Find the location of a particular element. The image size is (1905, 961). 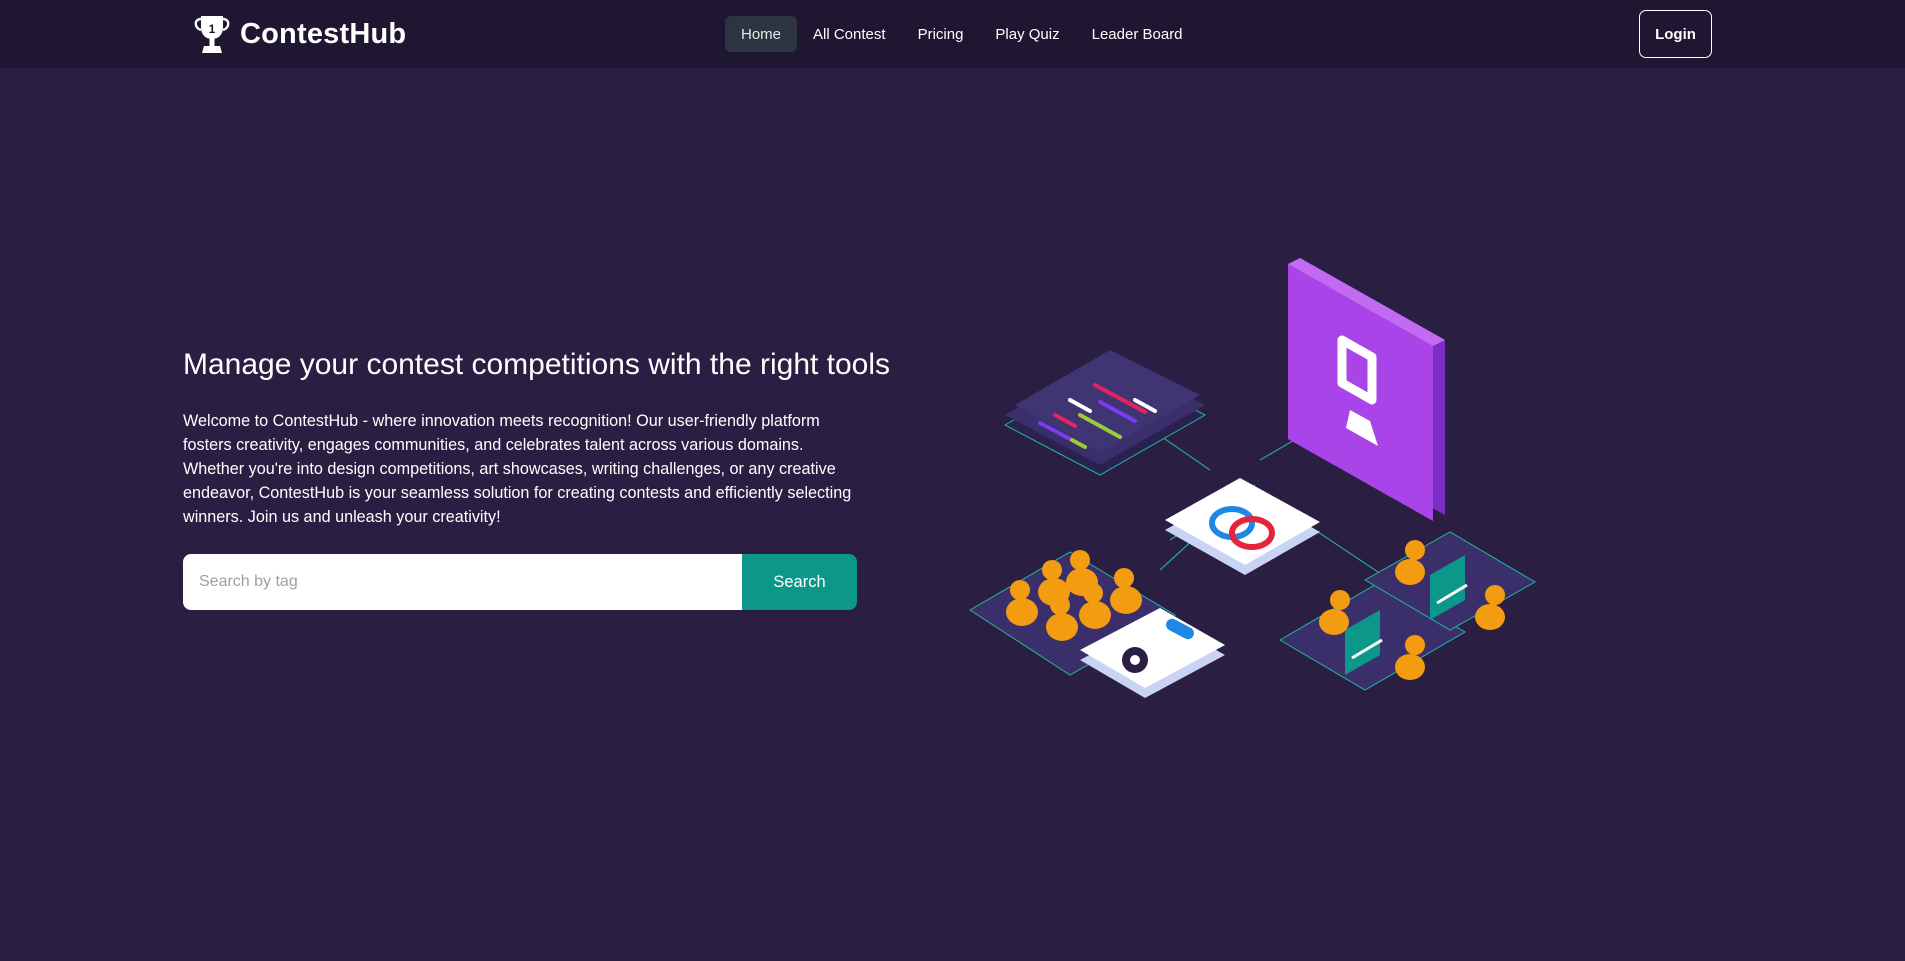

hero-illustration is located at coordinates (1253, 478).